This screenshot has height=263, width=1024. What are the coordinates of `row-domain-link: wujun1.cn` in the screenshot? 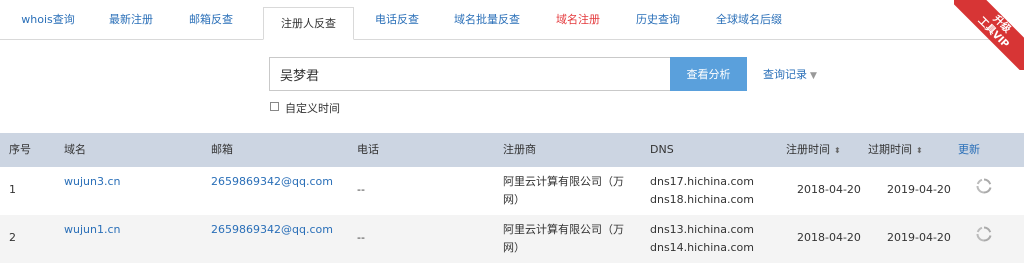 It's located at (92, 229).